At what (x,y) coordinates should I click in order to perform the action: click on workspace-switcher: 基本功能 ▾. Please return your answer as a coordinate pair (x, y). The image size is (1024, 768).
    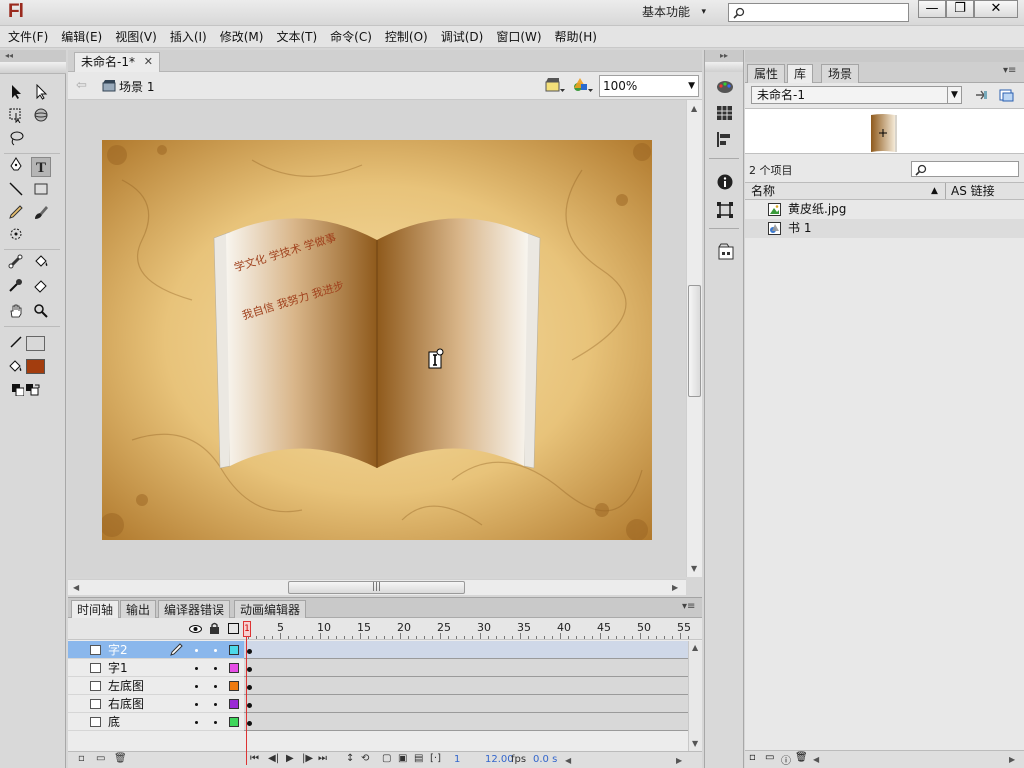
    Looking at the image, I should click on (673, 12).